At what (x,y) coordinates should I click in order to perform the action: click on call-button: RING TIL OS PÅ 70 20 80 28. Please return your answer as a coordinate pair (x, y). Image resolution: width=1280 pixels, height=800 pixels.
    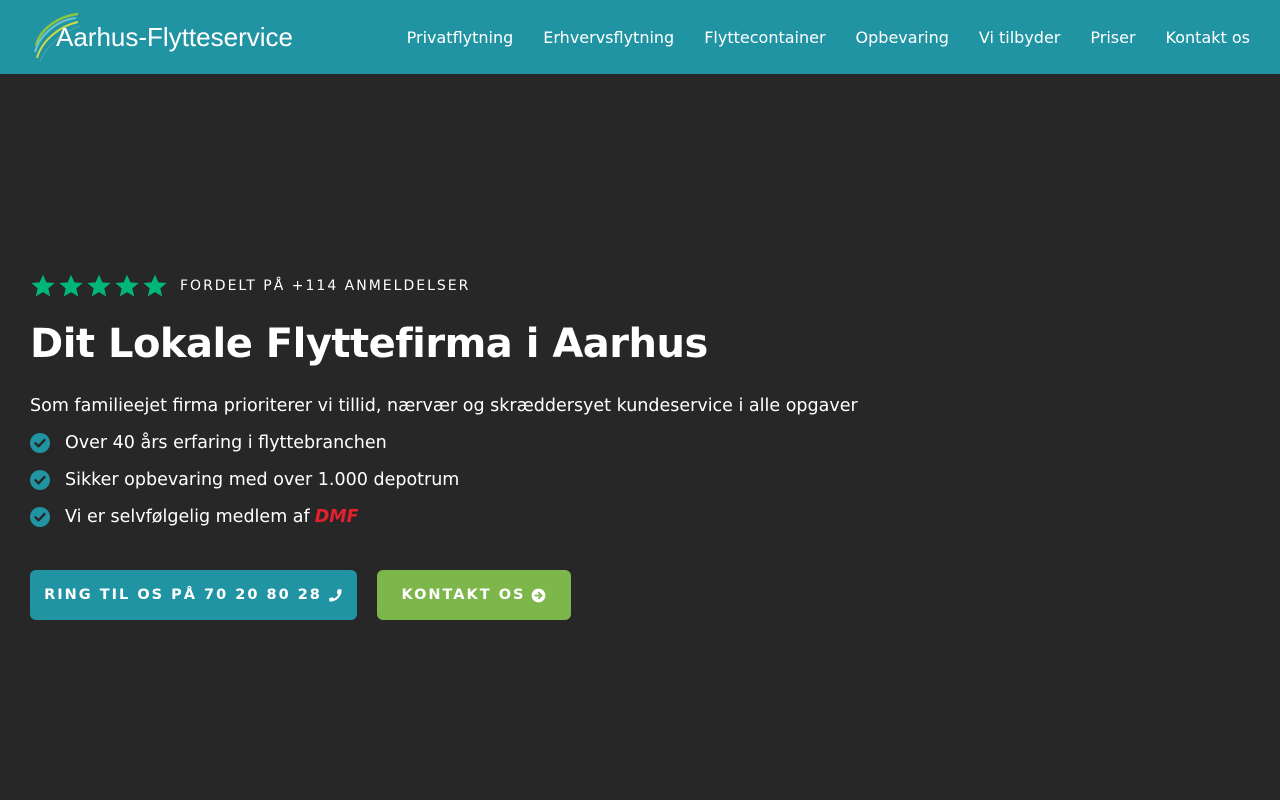
    Looking at the image, I should click on (193, 595).